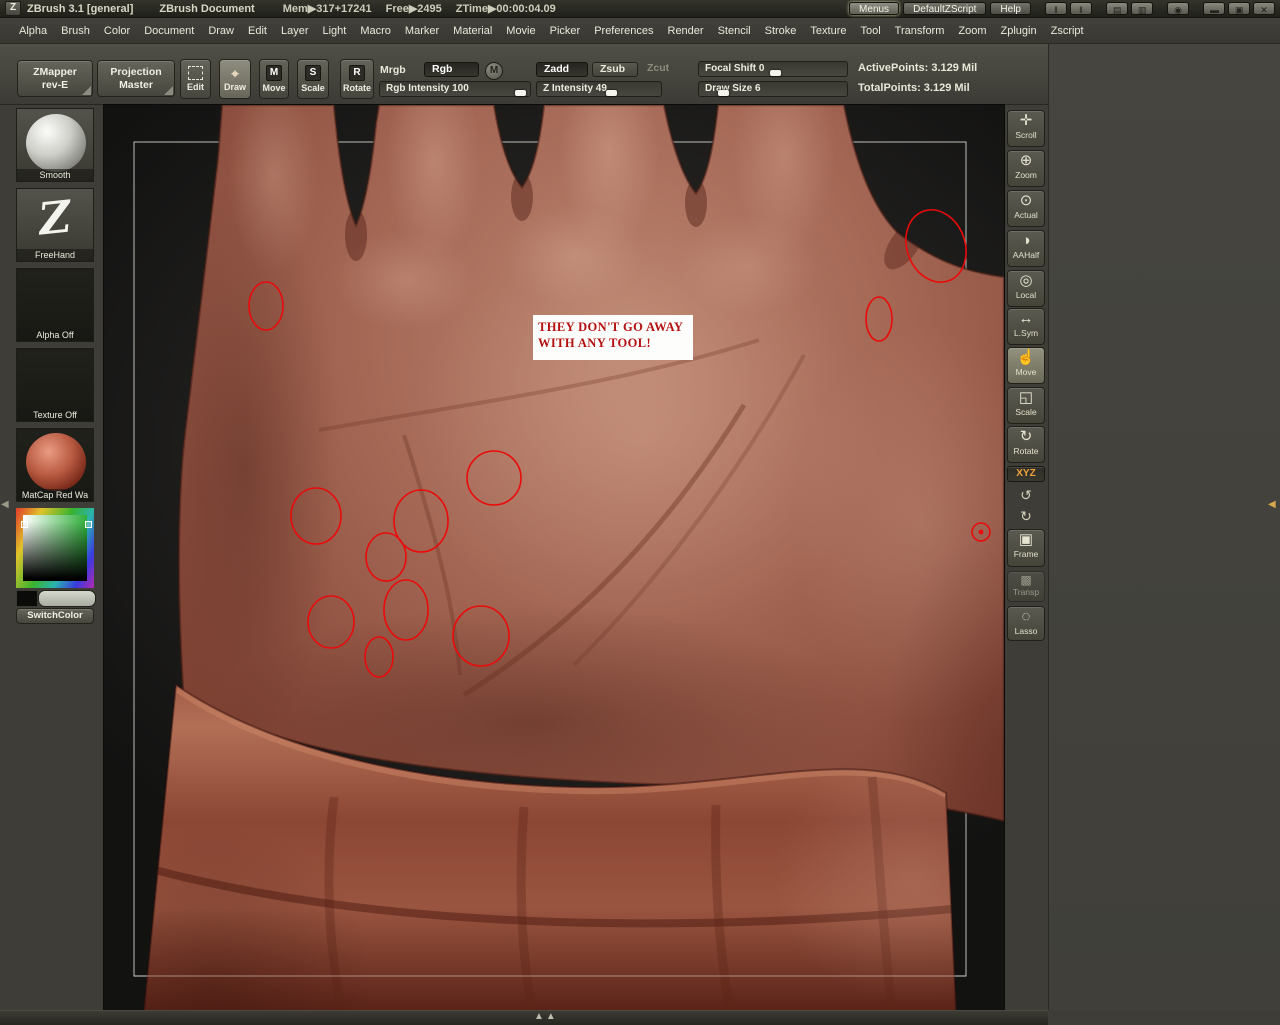 Image resolution: width=1280 pixels, height=1025 pixels. I want to click on menu-tool: Tool, so click(870, 31).